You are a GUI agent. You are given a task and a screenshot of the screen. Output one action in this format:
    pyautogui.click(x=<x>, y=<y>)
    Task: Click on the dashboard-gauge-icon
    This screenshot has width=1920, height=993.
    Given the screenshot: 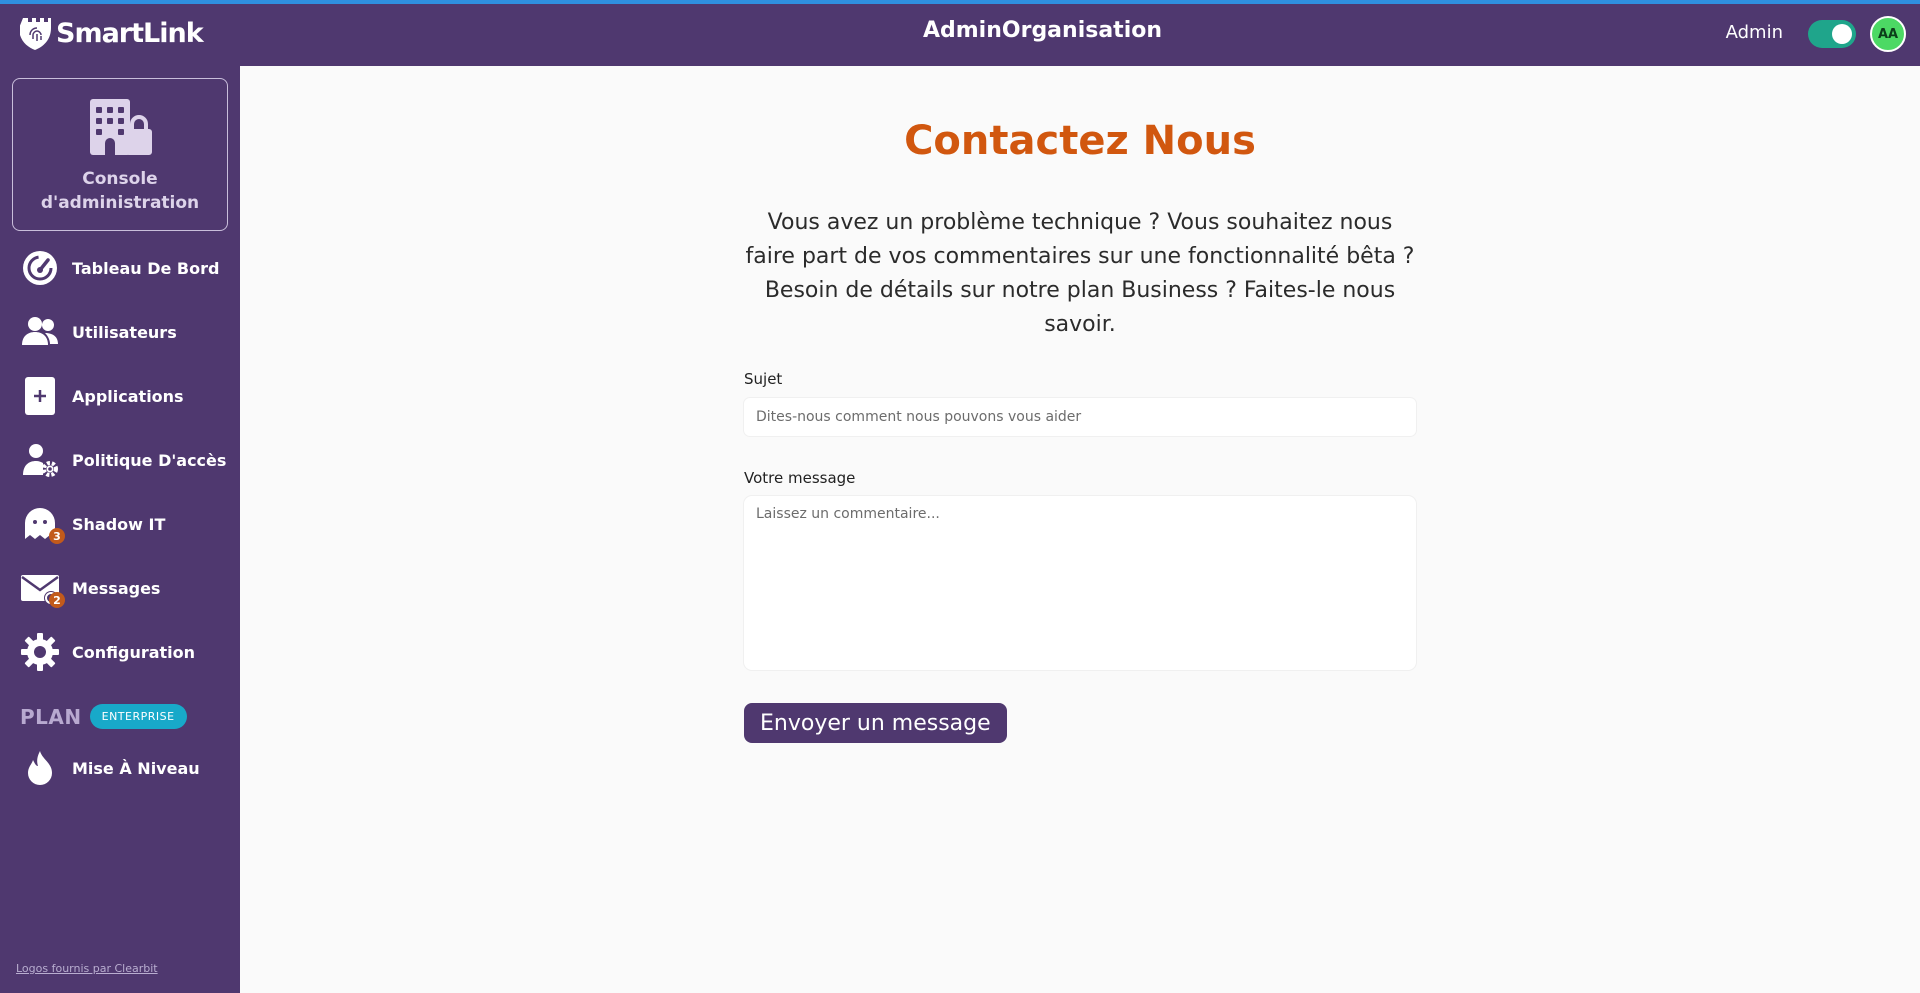 What is the action you would take?
    pyautogui.click(x=40, y=268)
    